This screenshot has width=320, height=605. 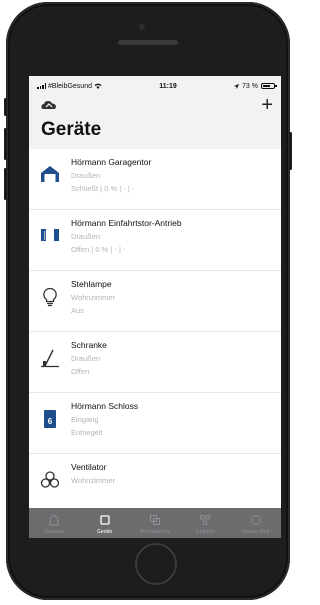 What do you see at coordinates (205, 532) in the screenshot?
I see `tab-label: Gruppen` at bounding box center [205, 532].